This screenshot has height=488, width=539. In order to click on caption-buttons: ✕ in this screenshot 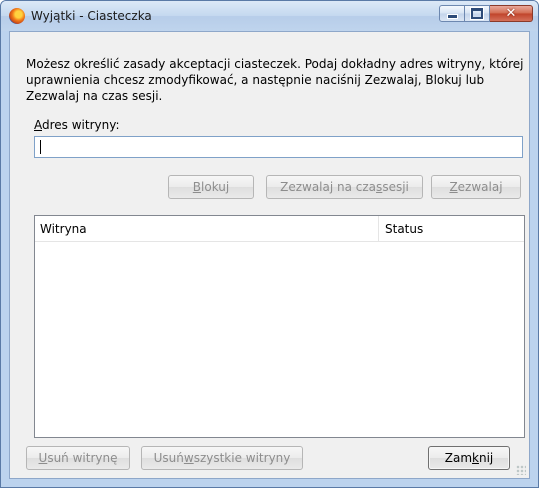, I will do `click(486, 14)`.